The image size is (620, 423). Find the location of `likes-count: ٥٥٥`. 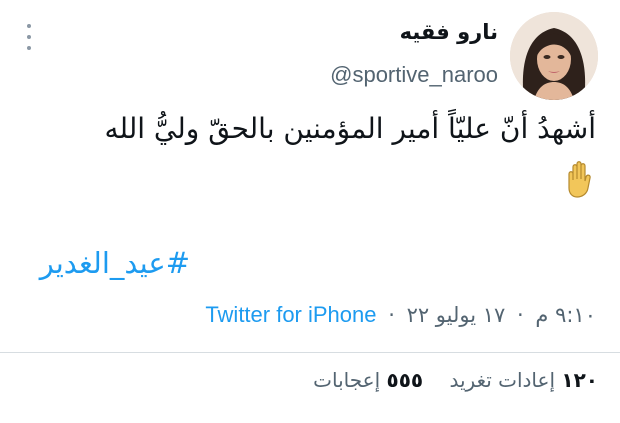

likes-count: ٥٥٥ is located at coordinates (405, 380).